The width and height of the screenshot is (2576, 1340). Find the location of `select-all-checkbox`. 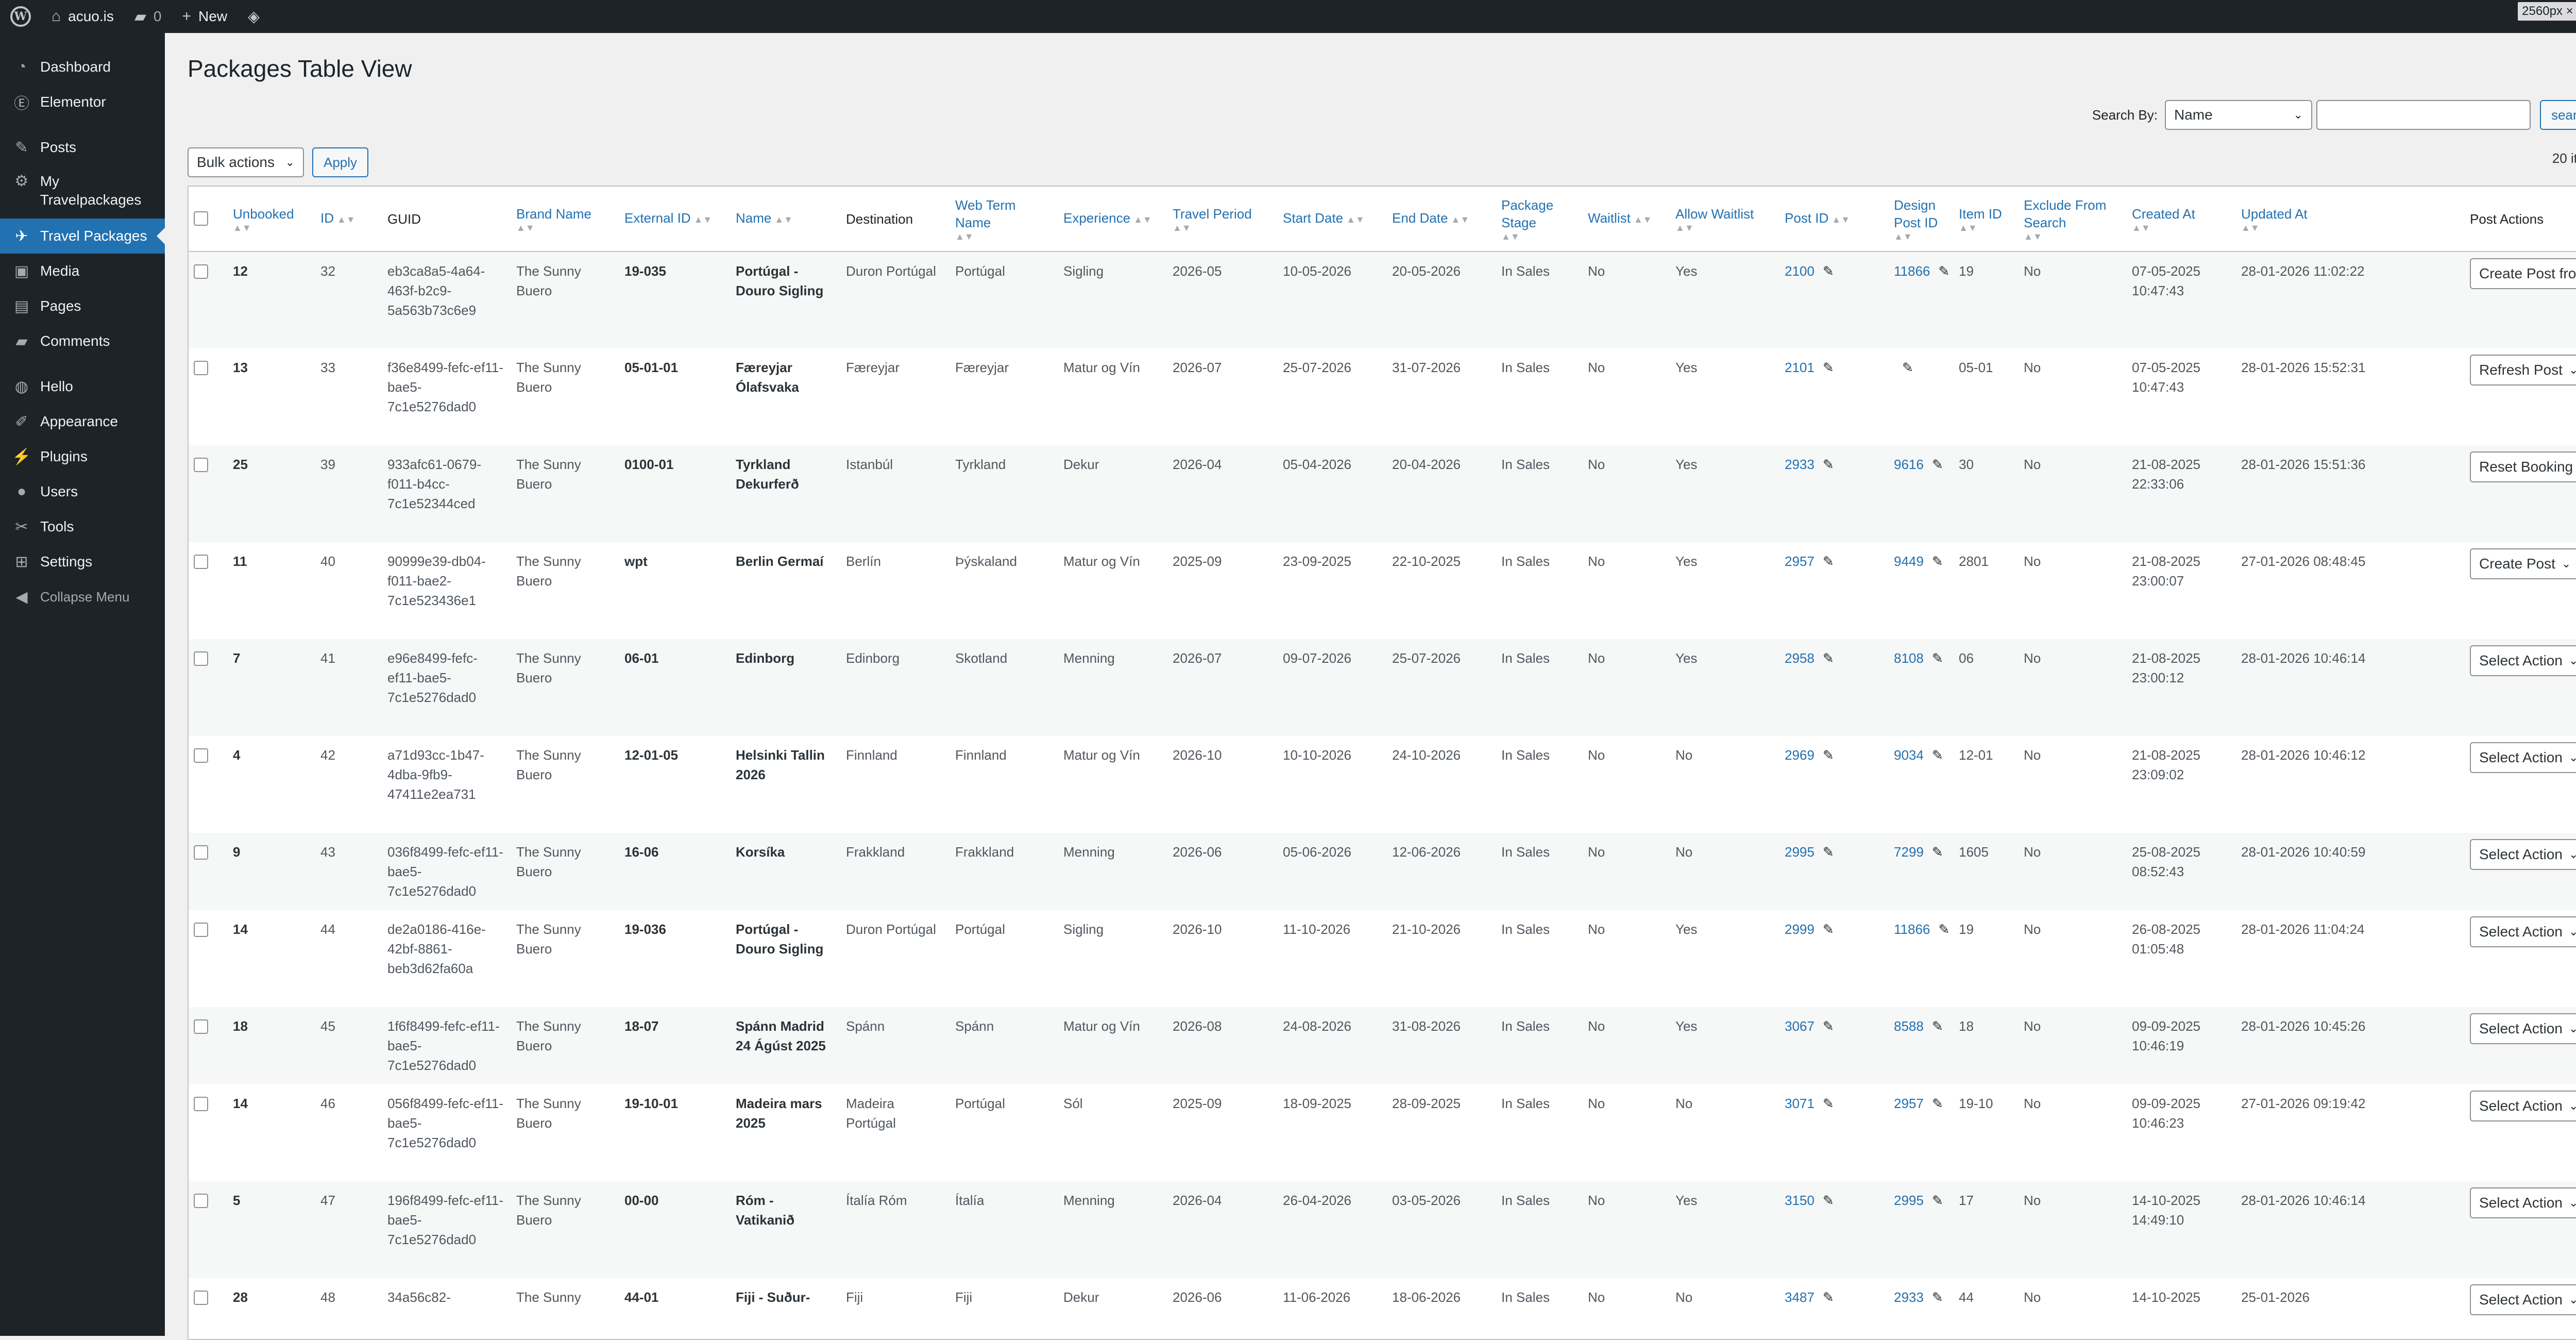

select-all-checkbox is located at coordinates (201, 218).